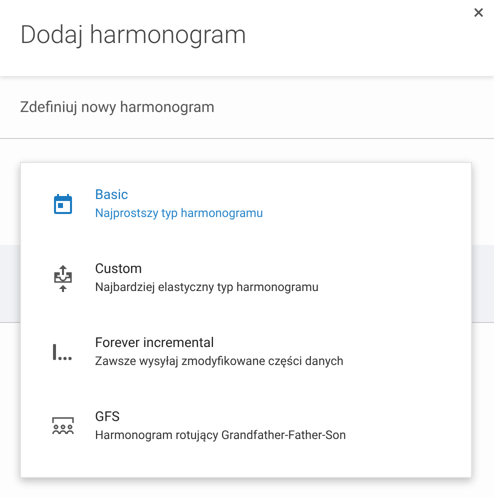  Describe the element at coordinates (63, 204) in the screenshot. I see `calendar-icon` at that location.